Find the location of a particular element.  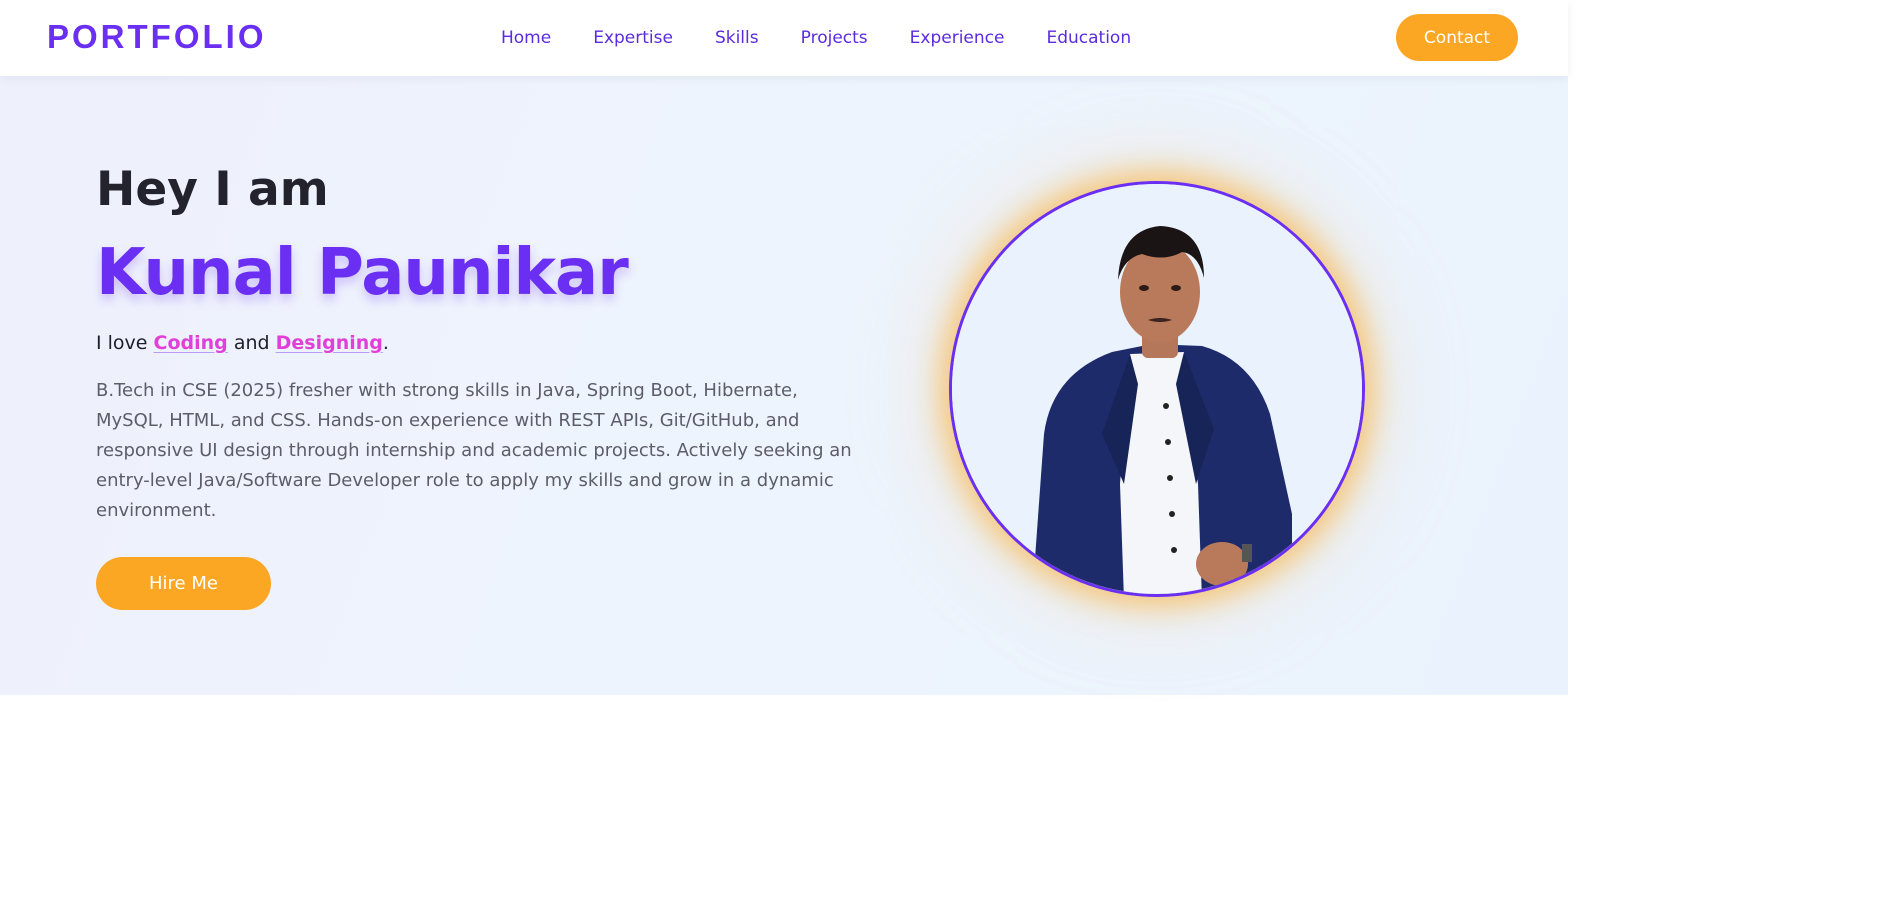

hero-tagline: I love Coding and Designing. is located at coordinates (242, 343).